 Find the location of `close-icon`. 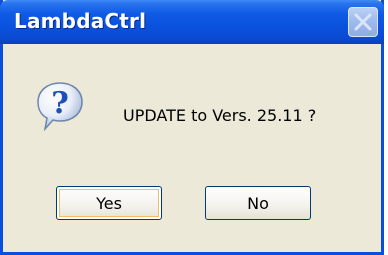

close-icon is located at coordinates (363, 22).